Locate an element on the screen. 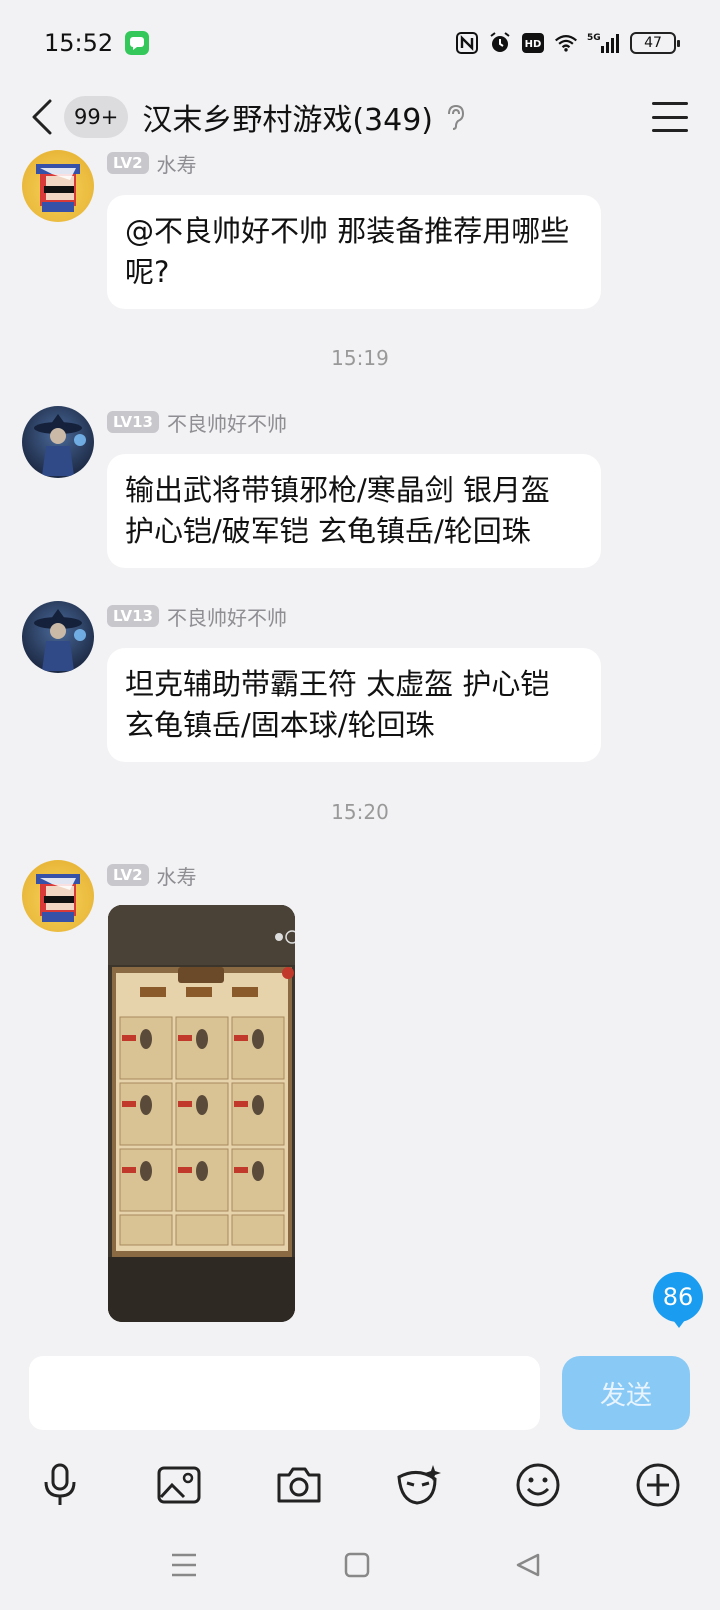 Image resolution: width=720 pixels, height=1610 pixels. chat-header: 99+ 汉末乡野村游戏(349) is located at coordinates (360, 117).